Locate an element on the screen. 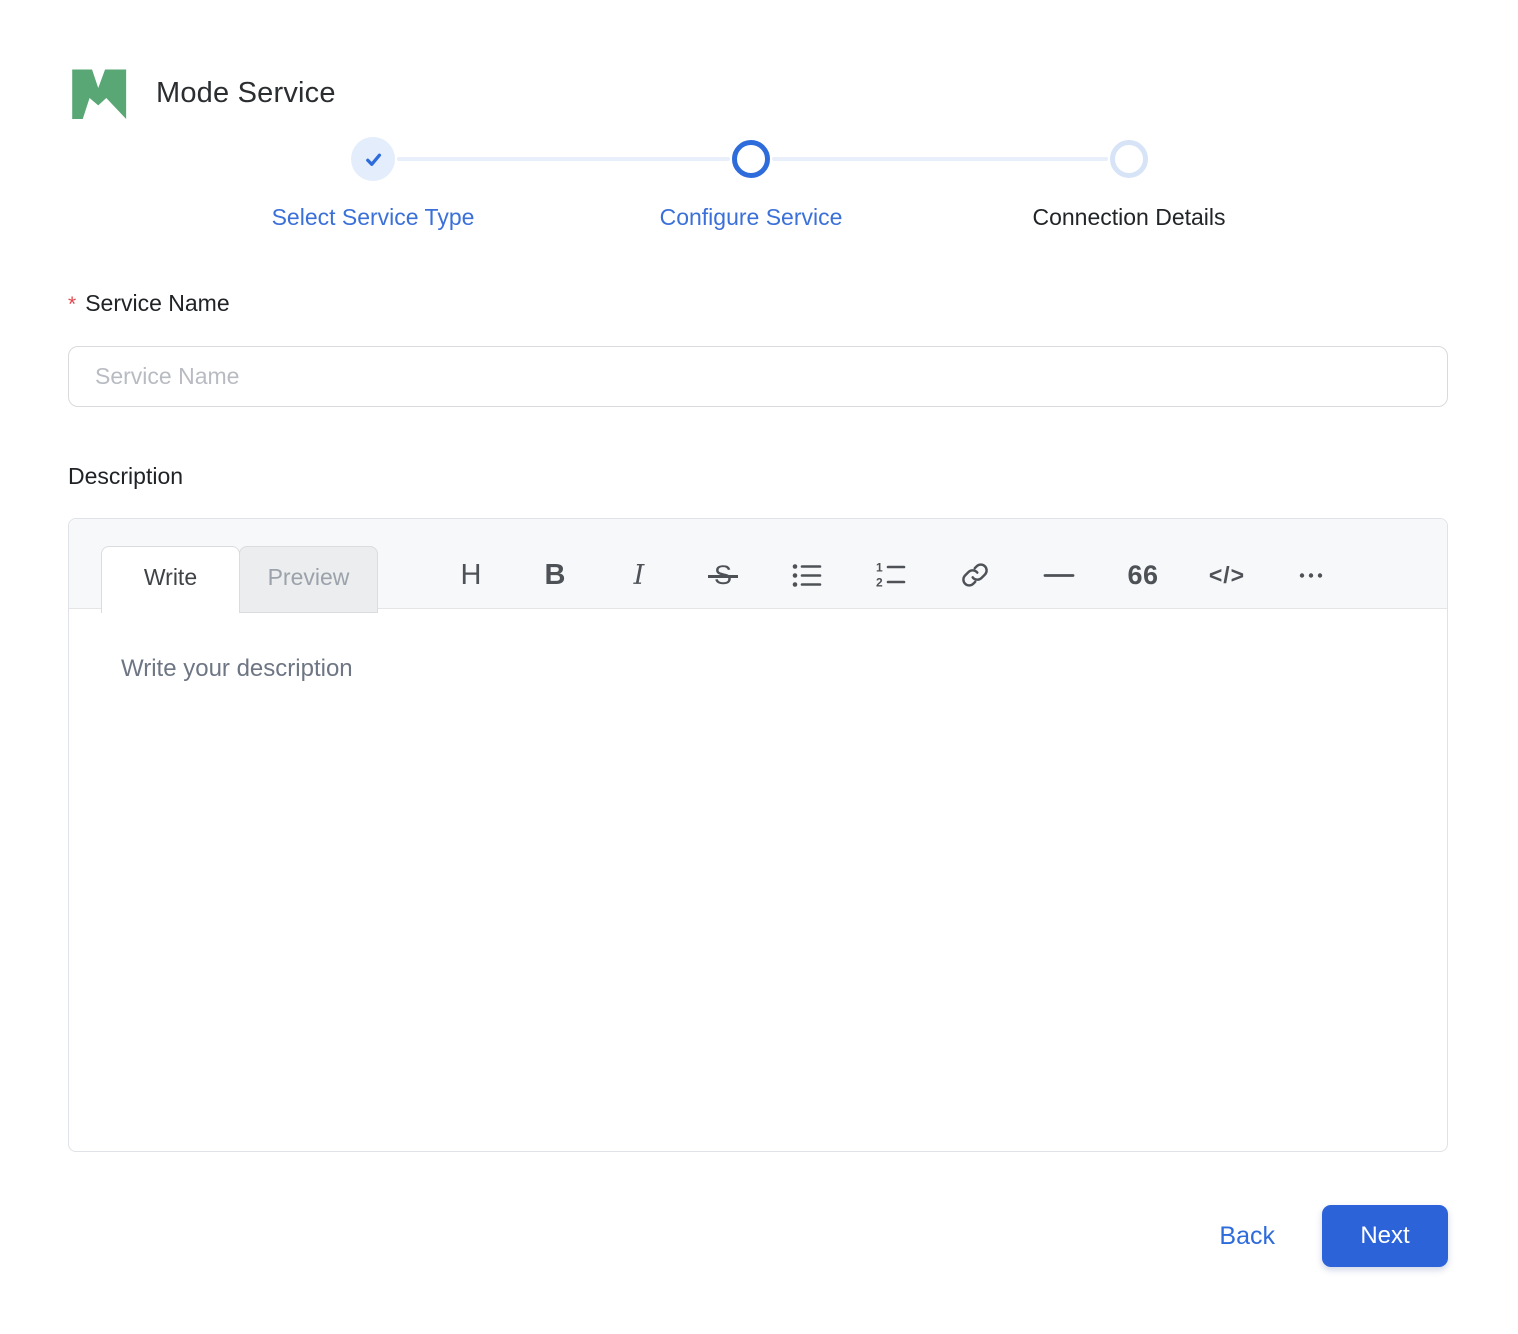  editor-toolbar: H B I S 1 2 66 </> is located at coordinates (891, 575).